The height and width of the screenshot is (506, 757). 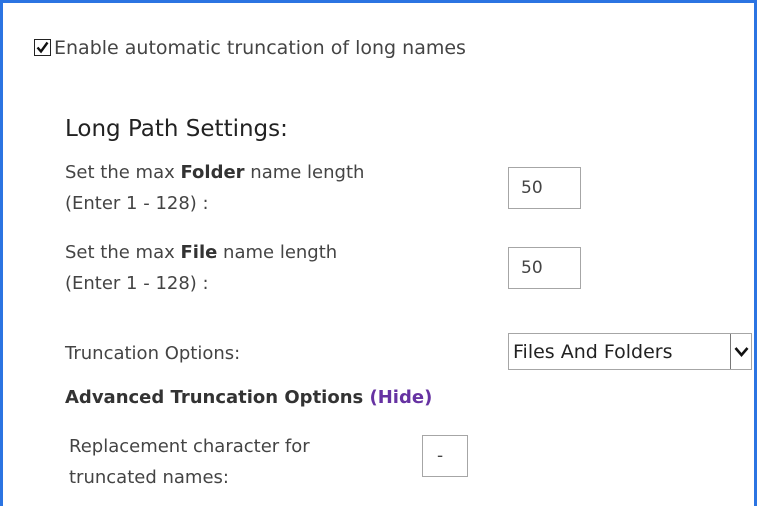 What do you see at coordinates (153, 353) in the screenshot?
I see `truncation-options-label: Truncation Options:` at bounding box center [153, 353].